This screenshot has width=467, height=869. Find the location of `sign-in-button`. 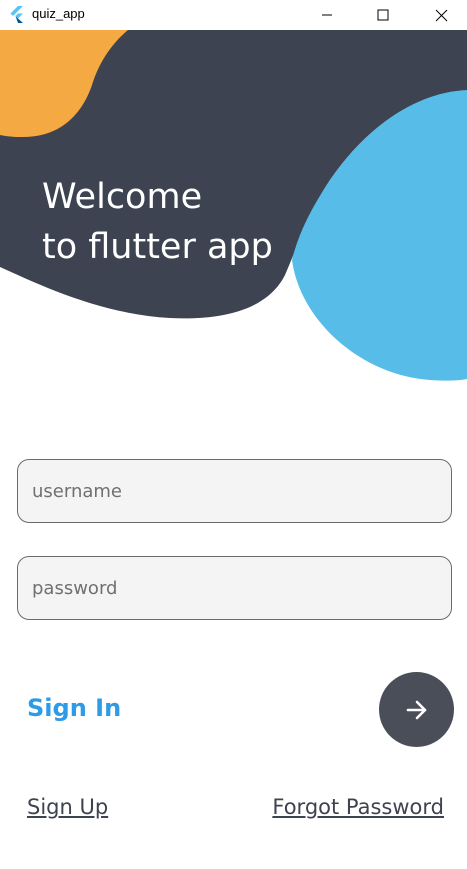

sign-in-button is located at coordinates (416, 709).